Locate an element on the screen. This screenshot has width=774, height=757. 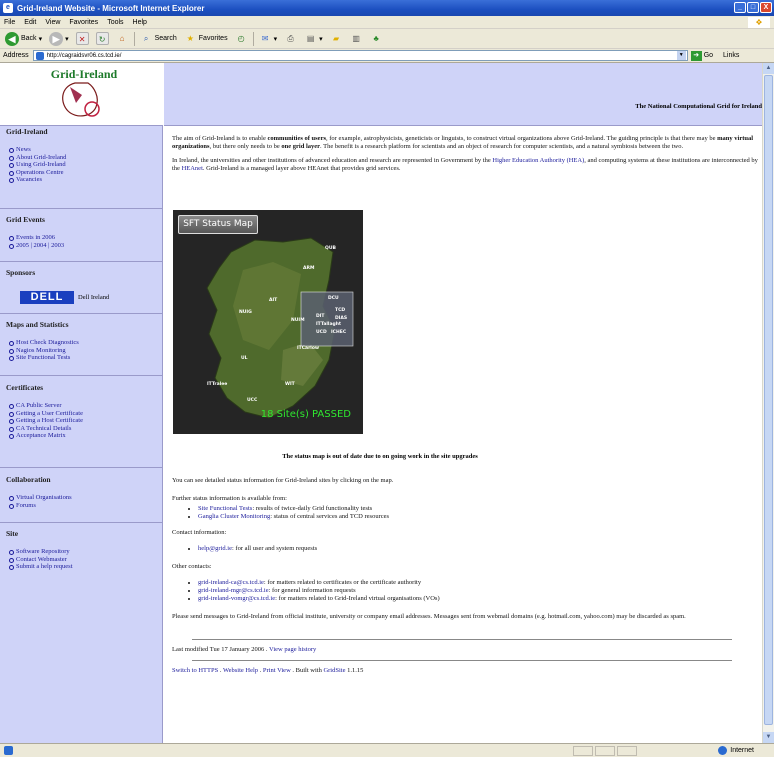
site-label: UCD is located at coordinates (321, 332).